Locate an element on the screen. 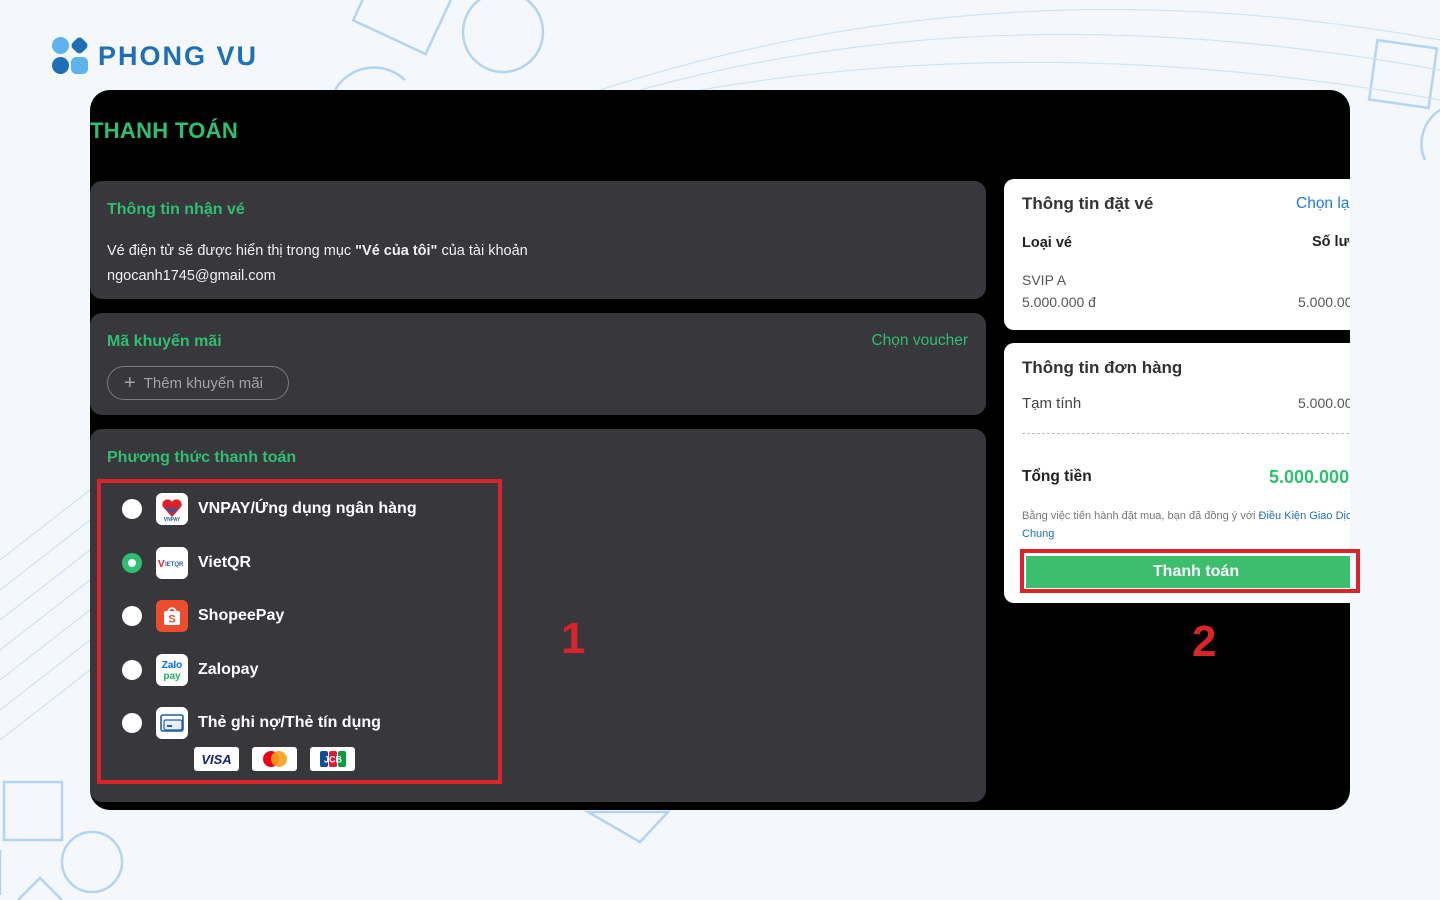 The height and width of the screenshot is (900, 1440). pay-button-highlight is located at coordinates (1190, 571).